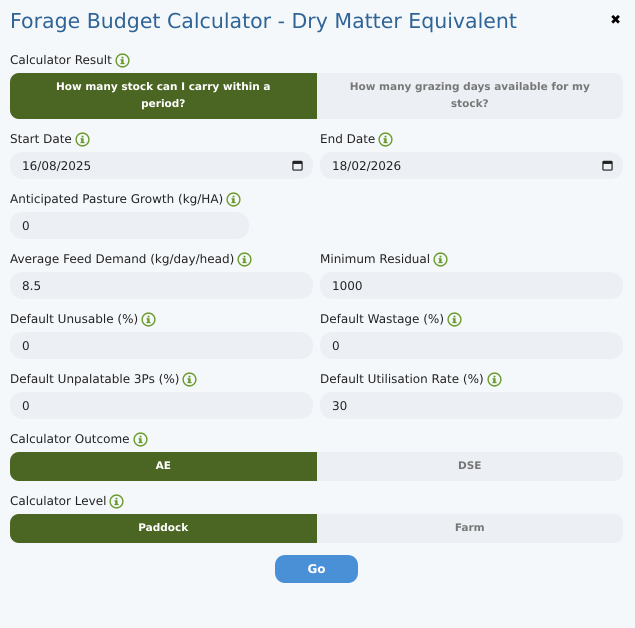 Image resolution: width=635 pixels, height=628 pixels. Describe the element at coordinates (58, 501) in the screenshot. I see `field-label: Calculator Level` at that location.